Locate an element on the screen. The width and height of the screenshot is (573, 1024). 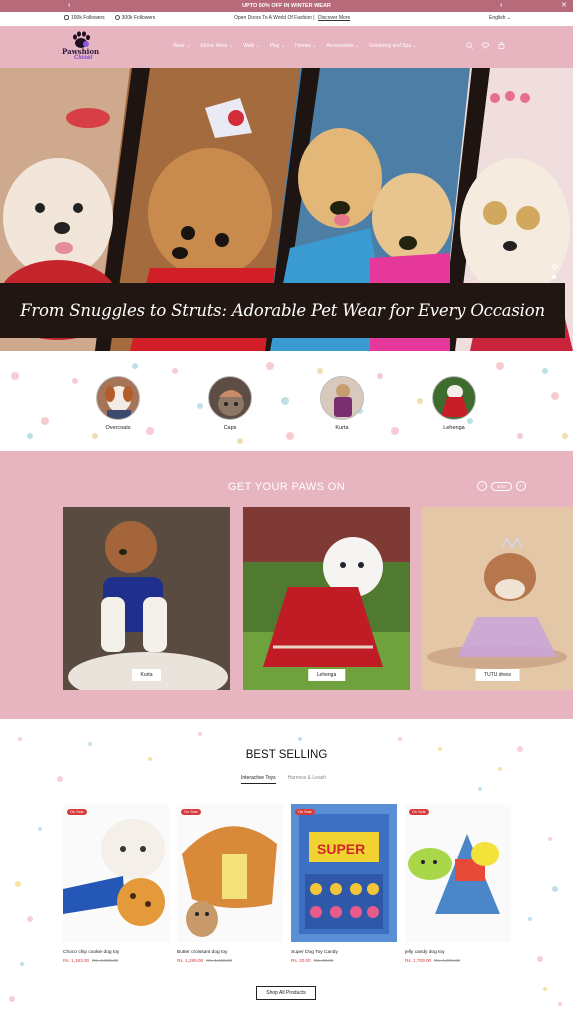
product-old-price: Rs. 1,299.00 is located at coordinates (105, 960).